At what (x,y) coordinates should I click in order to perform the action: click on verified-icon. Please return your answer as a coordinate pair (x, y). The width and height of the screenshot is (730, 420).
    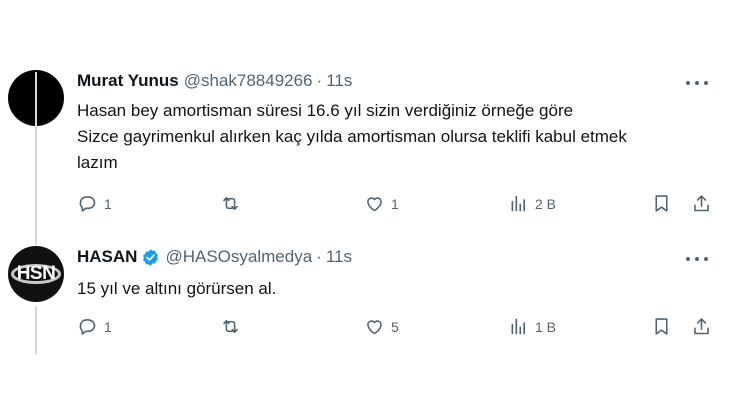
    Looking at the image, I should click on (151, 257).